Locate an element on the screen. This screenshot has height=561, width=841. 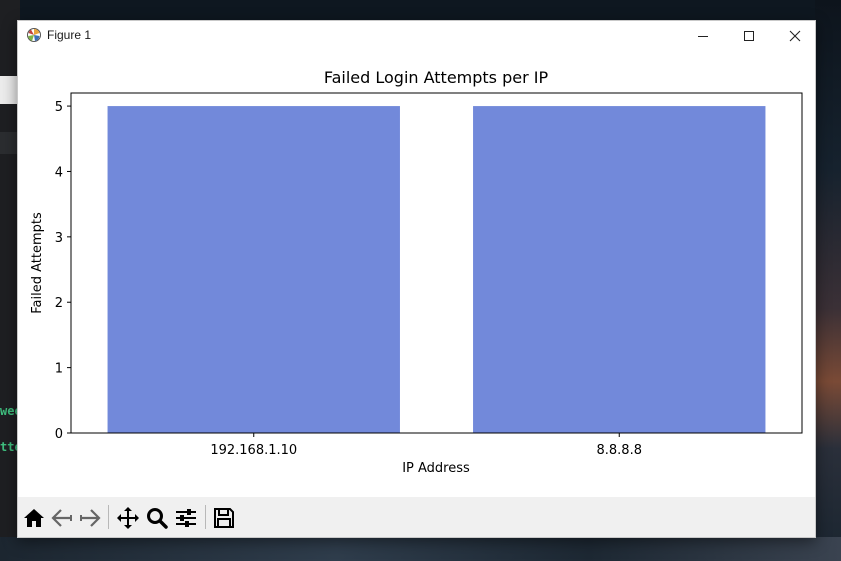
save-icon is located at coordinates (224, 518).